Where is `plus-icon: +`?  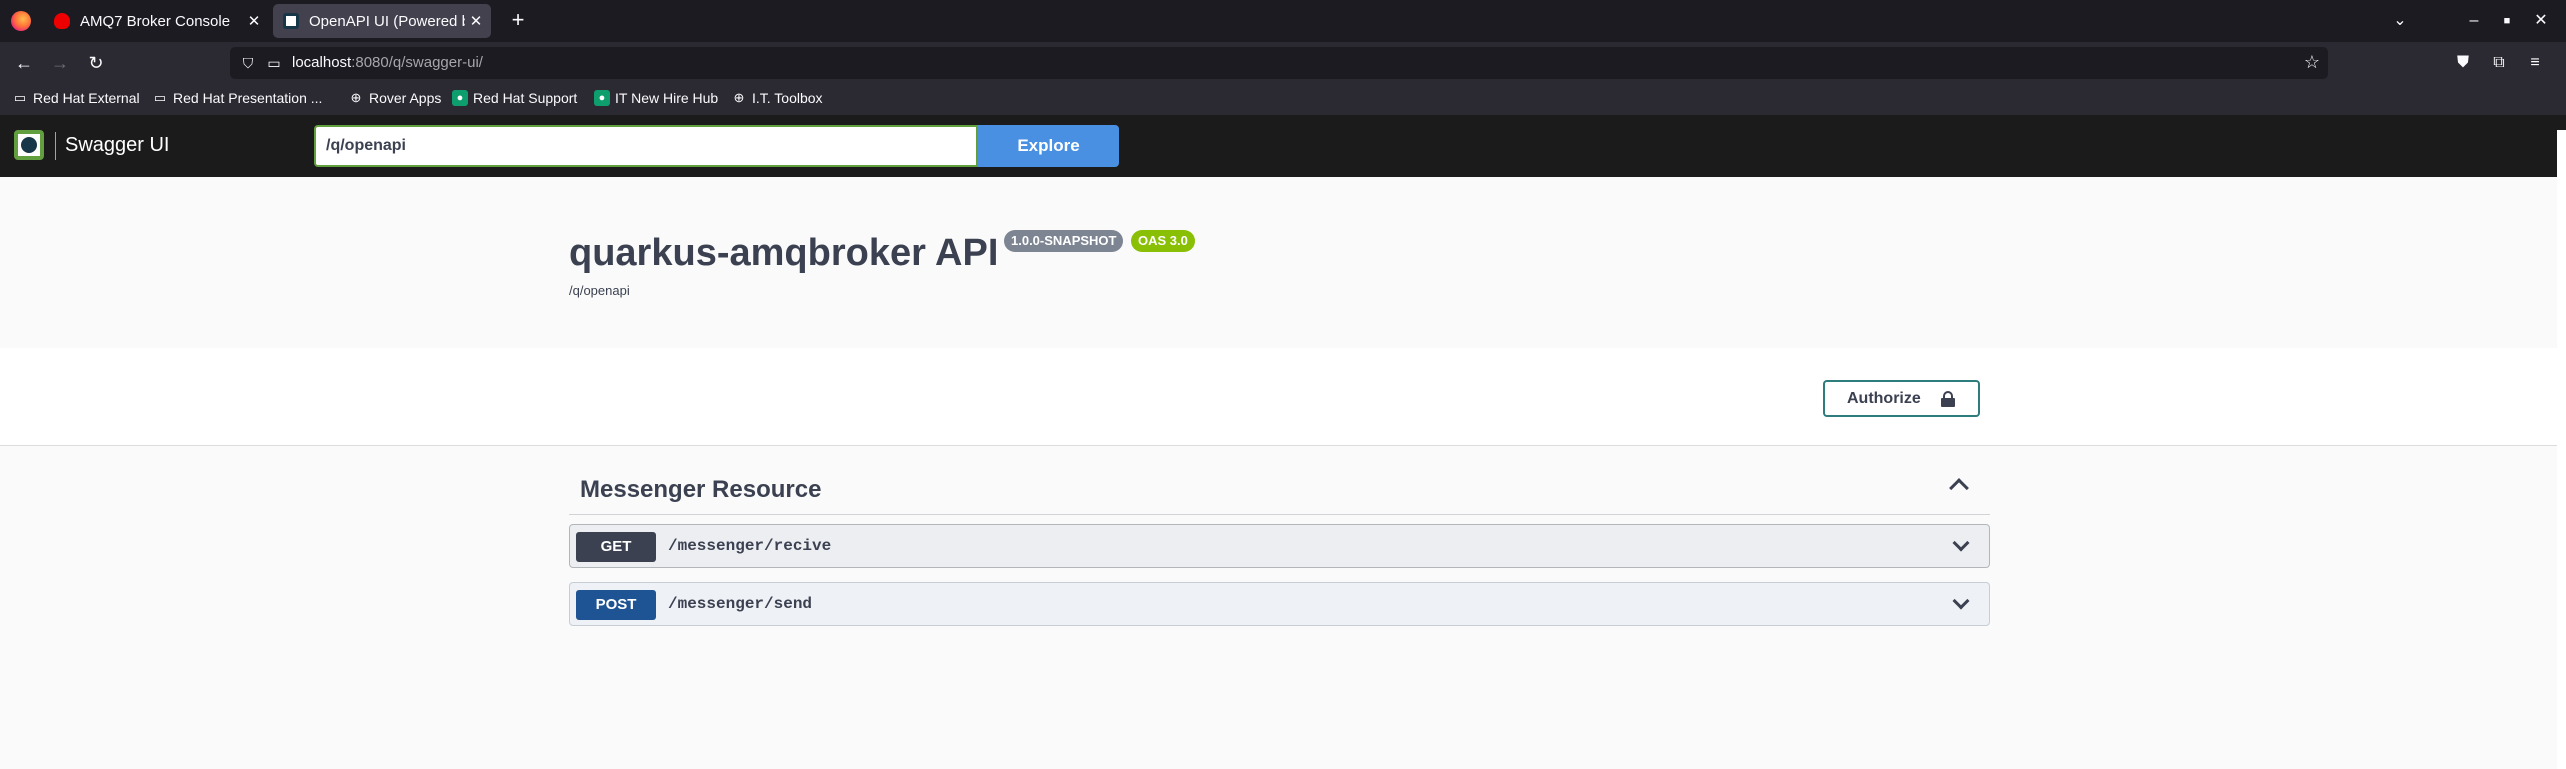
plus-icon: + is located at coordinates (518, 21).